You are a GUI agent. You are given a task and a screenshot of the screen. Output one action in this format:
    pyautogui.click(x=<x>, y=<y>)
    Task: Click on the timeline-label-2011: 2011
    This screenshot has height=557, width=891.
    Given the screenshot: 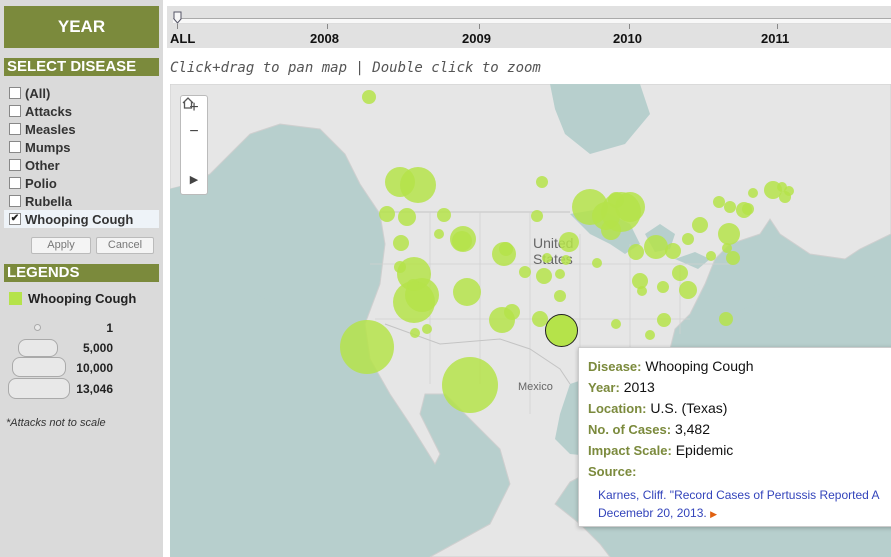 What is the action you would take?
    pyautogui.click(x=775, y=38)
    